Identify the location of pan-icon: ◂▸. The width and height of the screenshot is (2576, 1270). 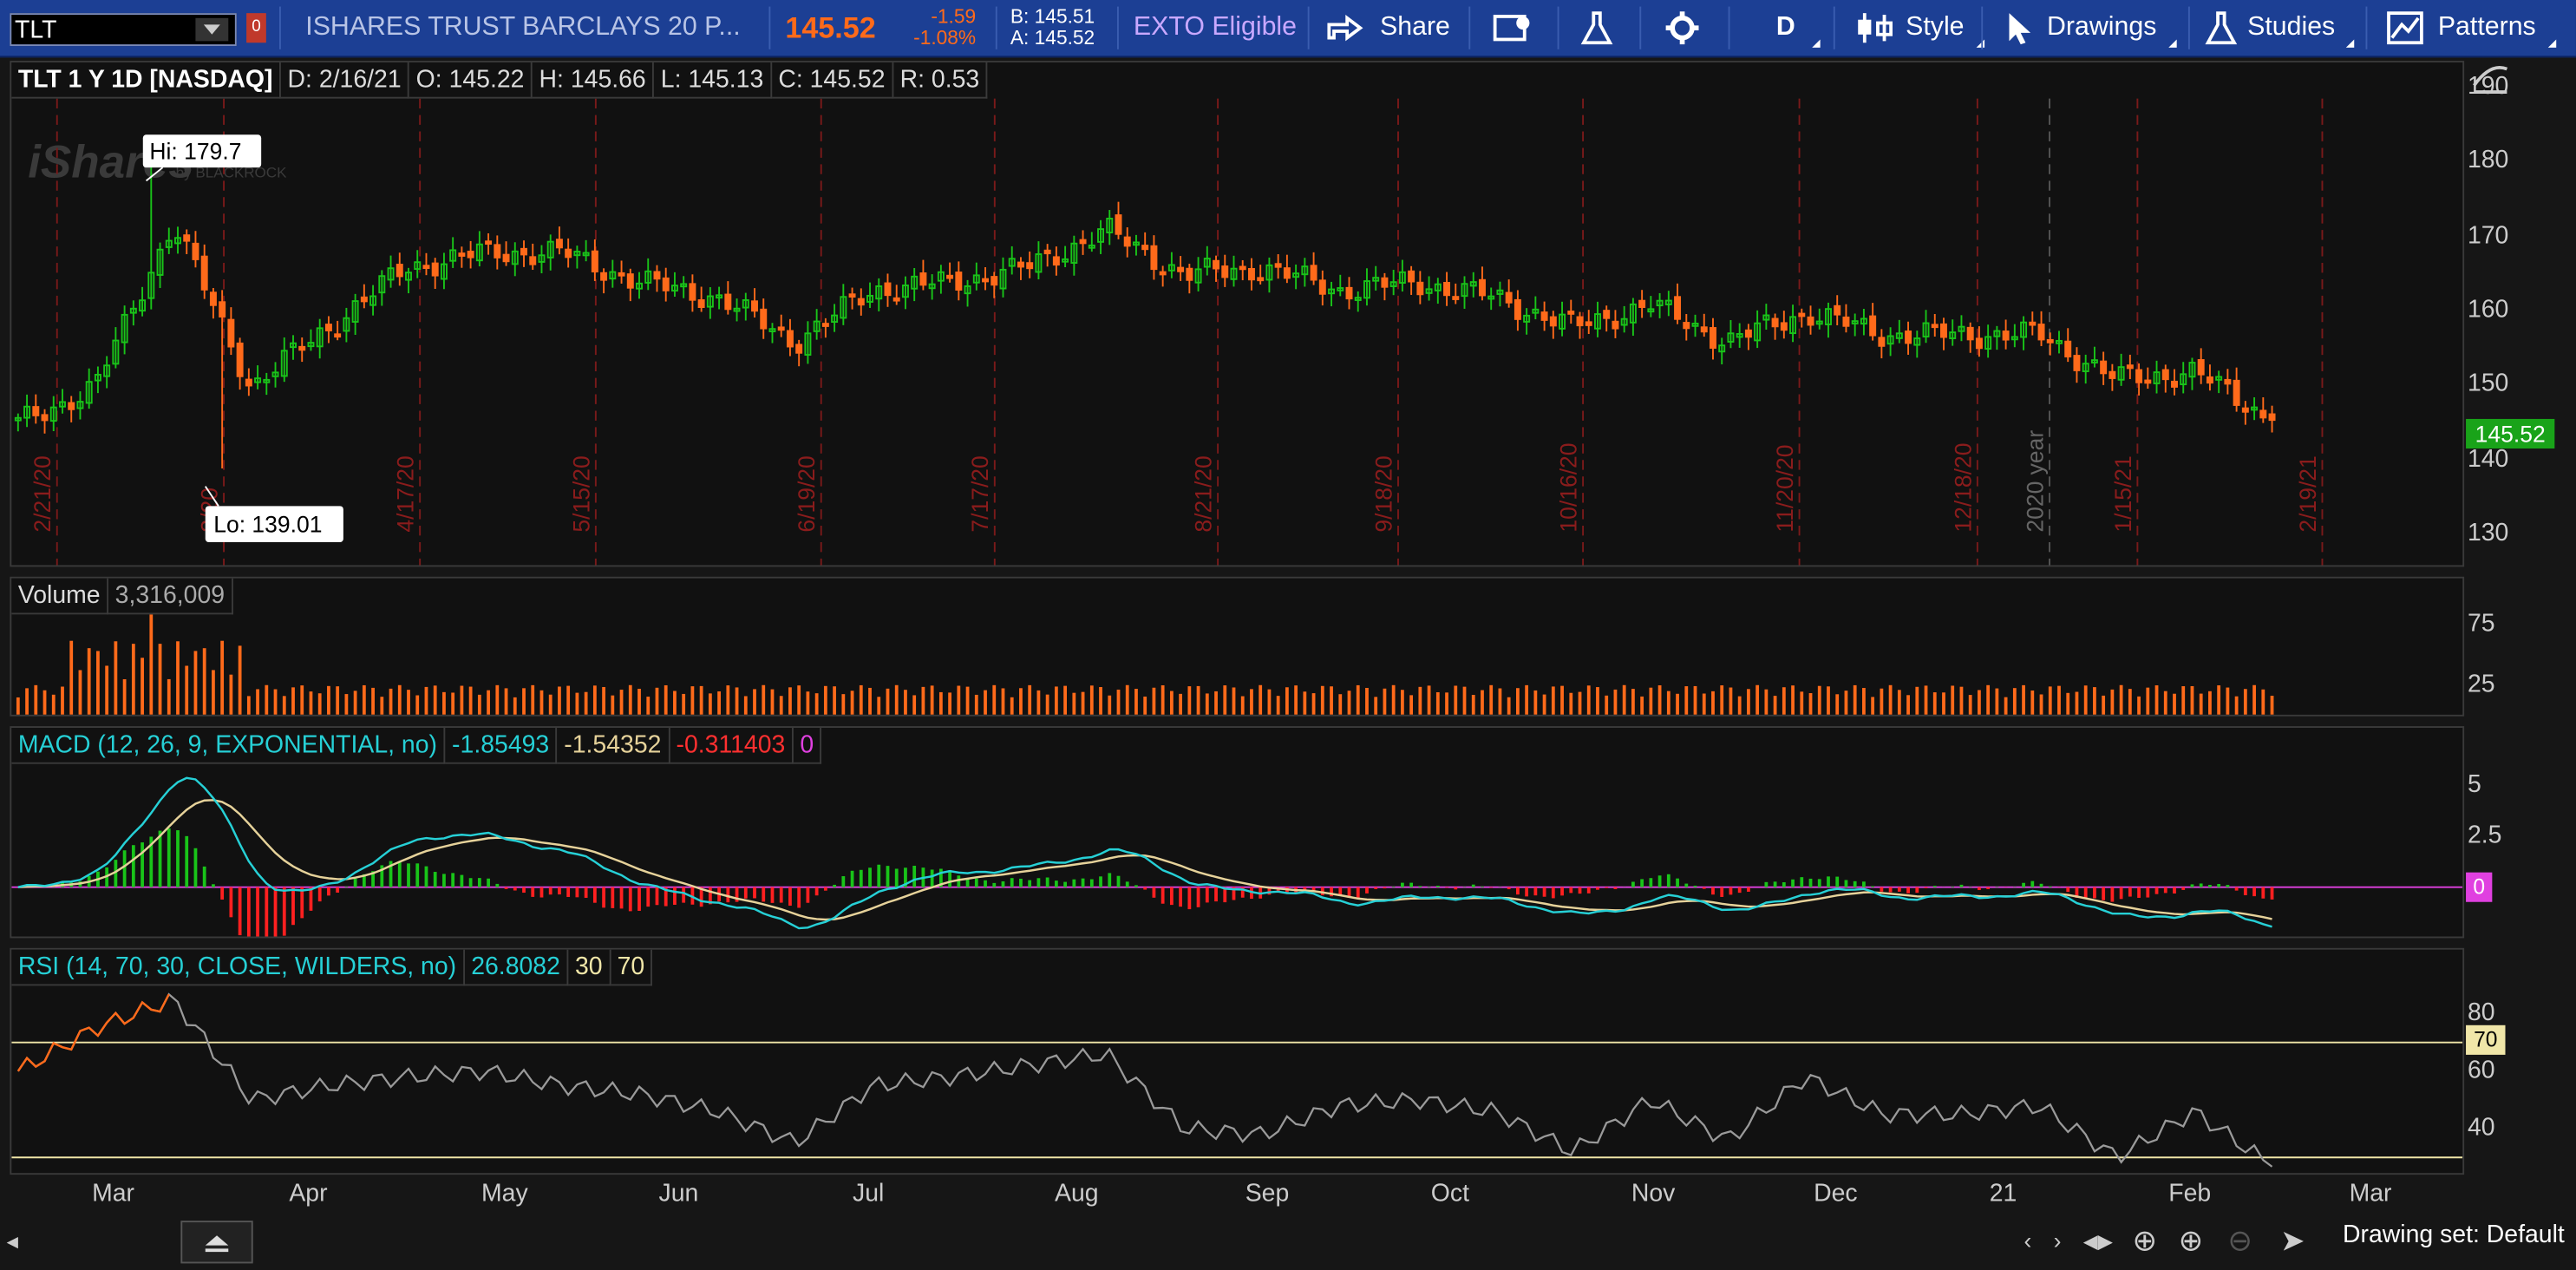
(2098, 1242).